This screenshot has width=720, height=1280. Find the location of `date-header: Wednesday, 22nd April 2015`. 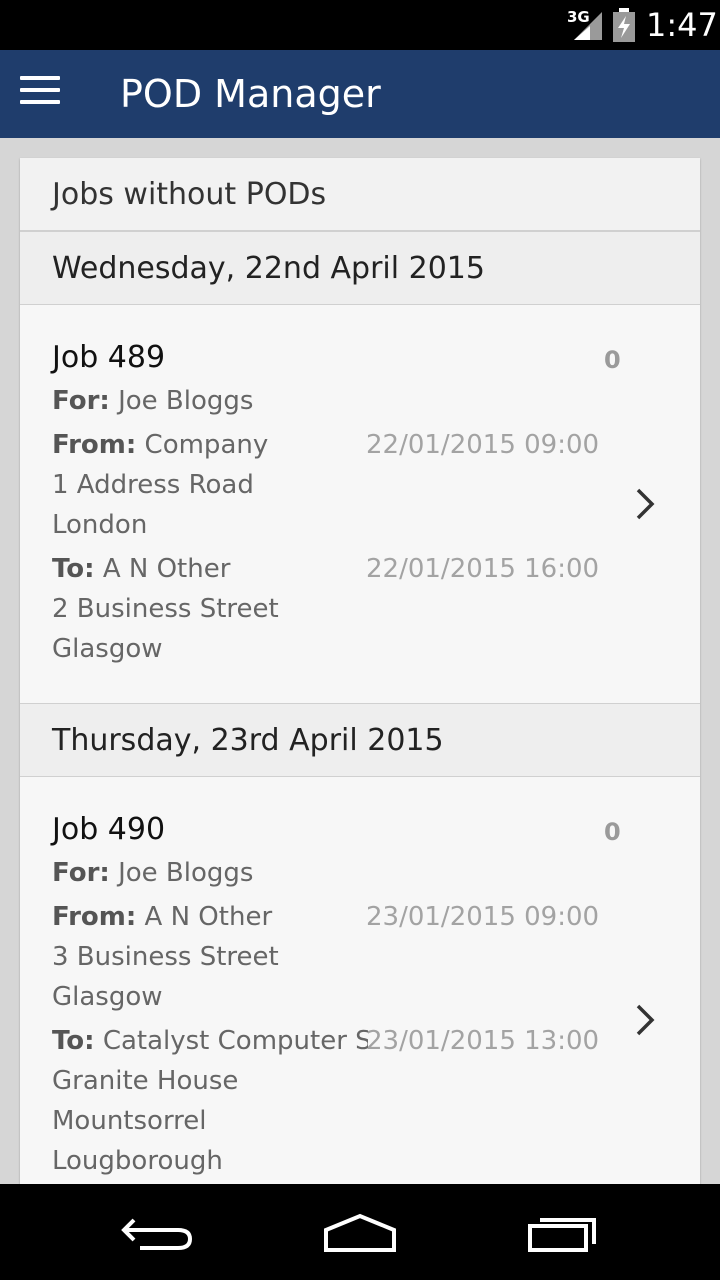

date-header: Wednesday, 22nd April 2015 is located at coordinates (360, 268).